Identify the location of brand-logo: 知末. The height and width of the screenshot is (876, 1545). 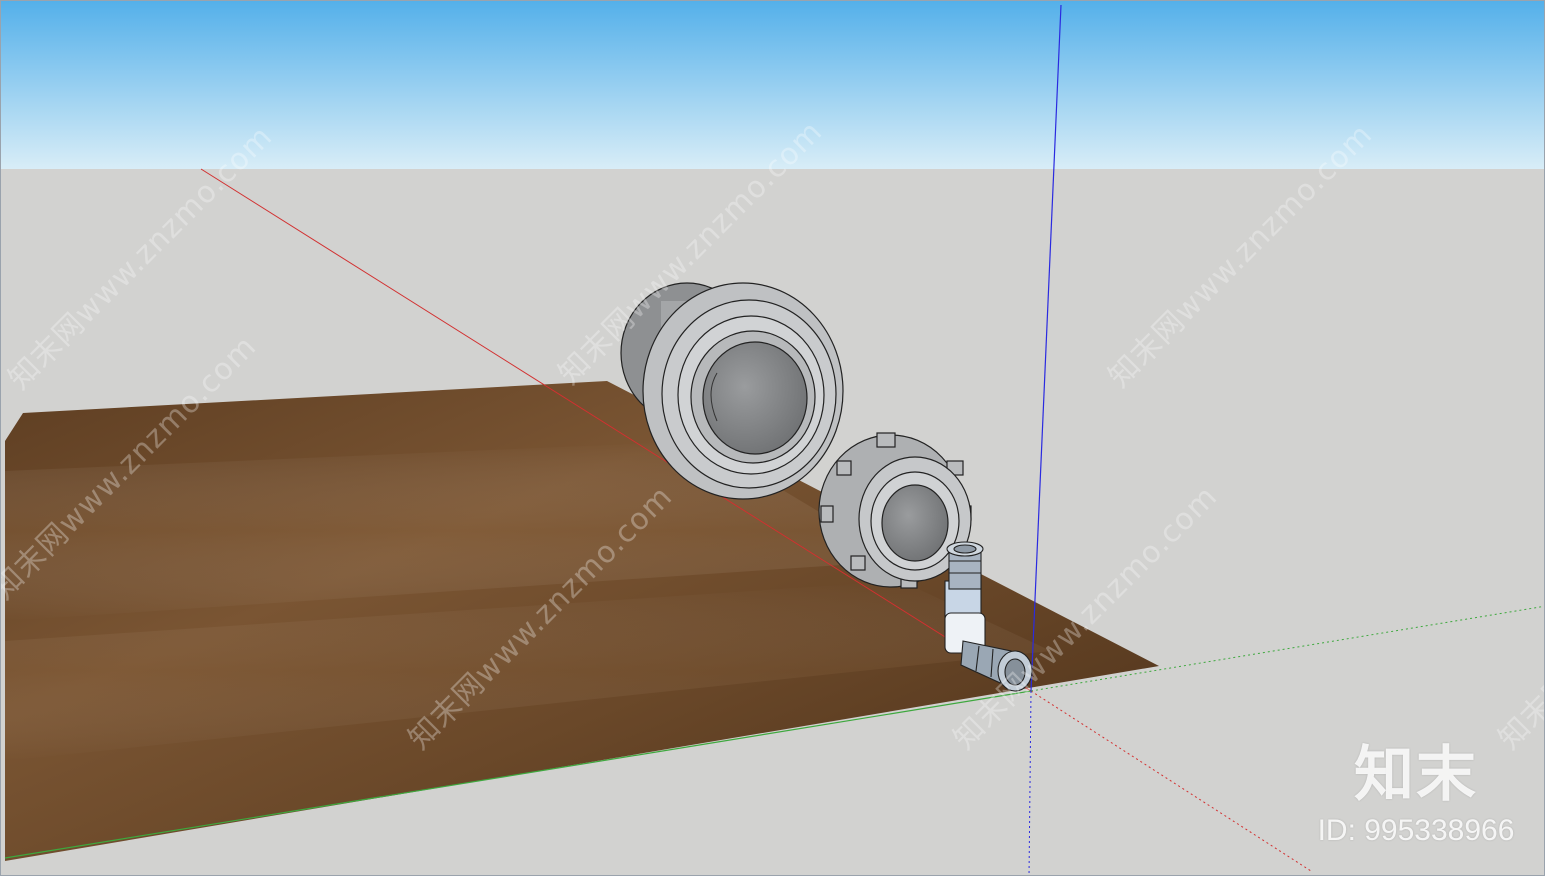
(1416, 775).